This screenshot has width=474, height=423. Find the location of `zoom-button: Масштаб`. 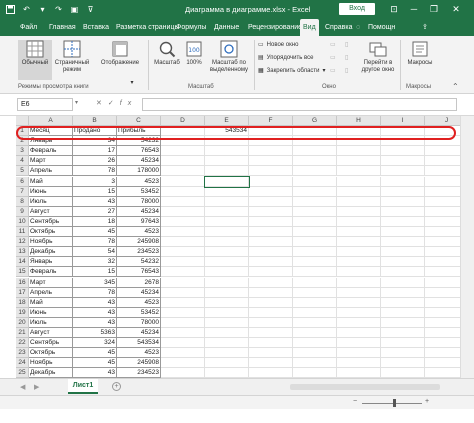

zoom-button: Масштаб is located at coordinates (167, 60).